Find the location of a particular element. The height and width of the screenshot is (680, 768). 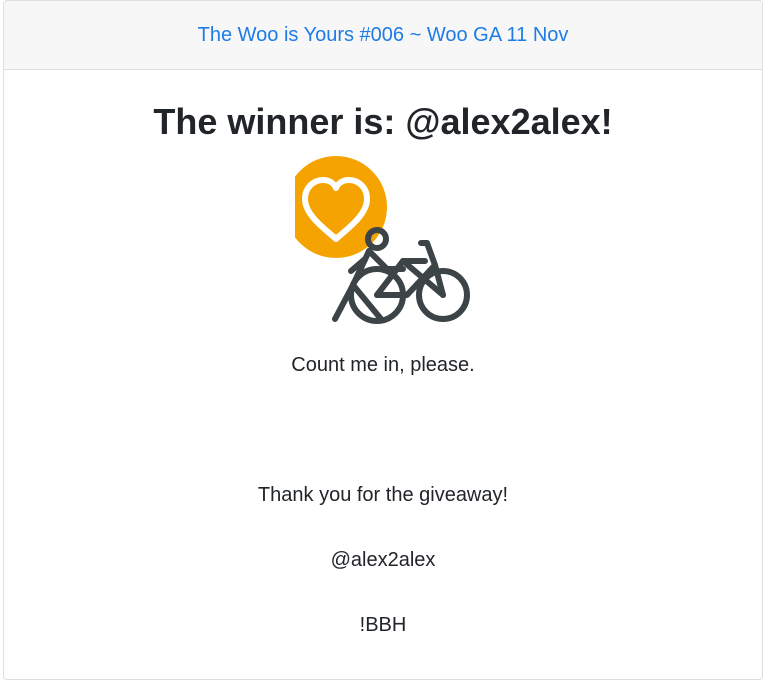

command-tag: !BBH is located at coordinates (383, 625).